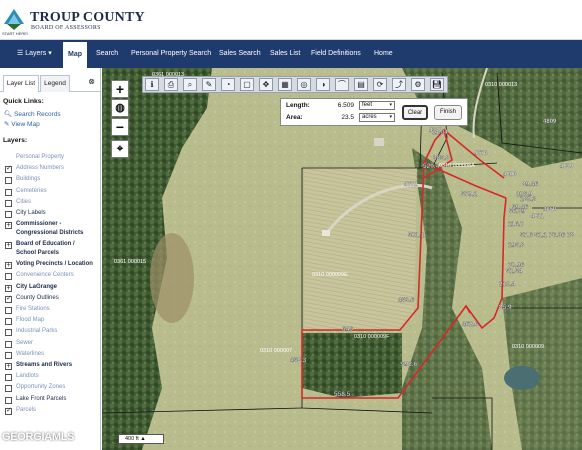  What do you see at coordinates (21, 83) in the screenshot?
I see `tab-layer-list: Layer List` at bounding box center [21, 83].